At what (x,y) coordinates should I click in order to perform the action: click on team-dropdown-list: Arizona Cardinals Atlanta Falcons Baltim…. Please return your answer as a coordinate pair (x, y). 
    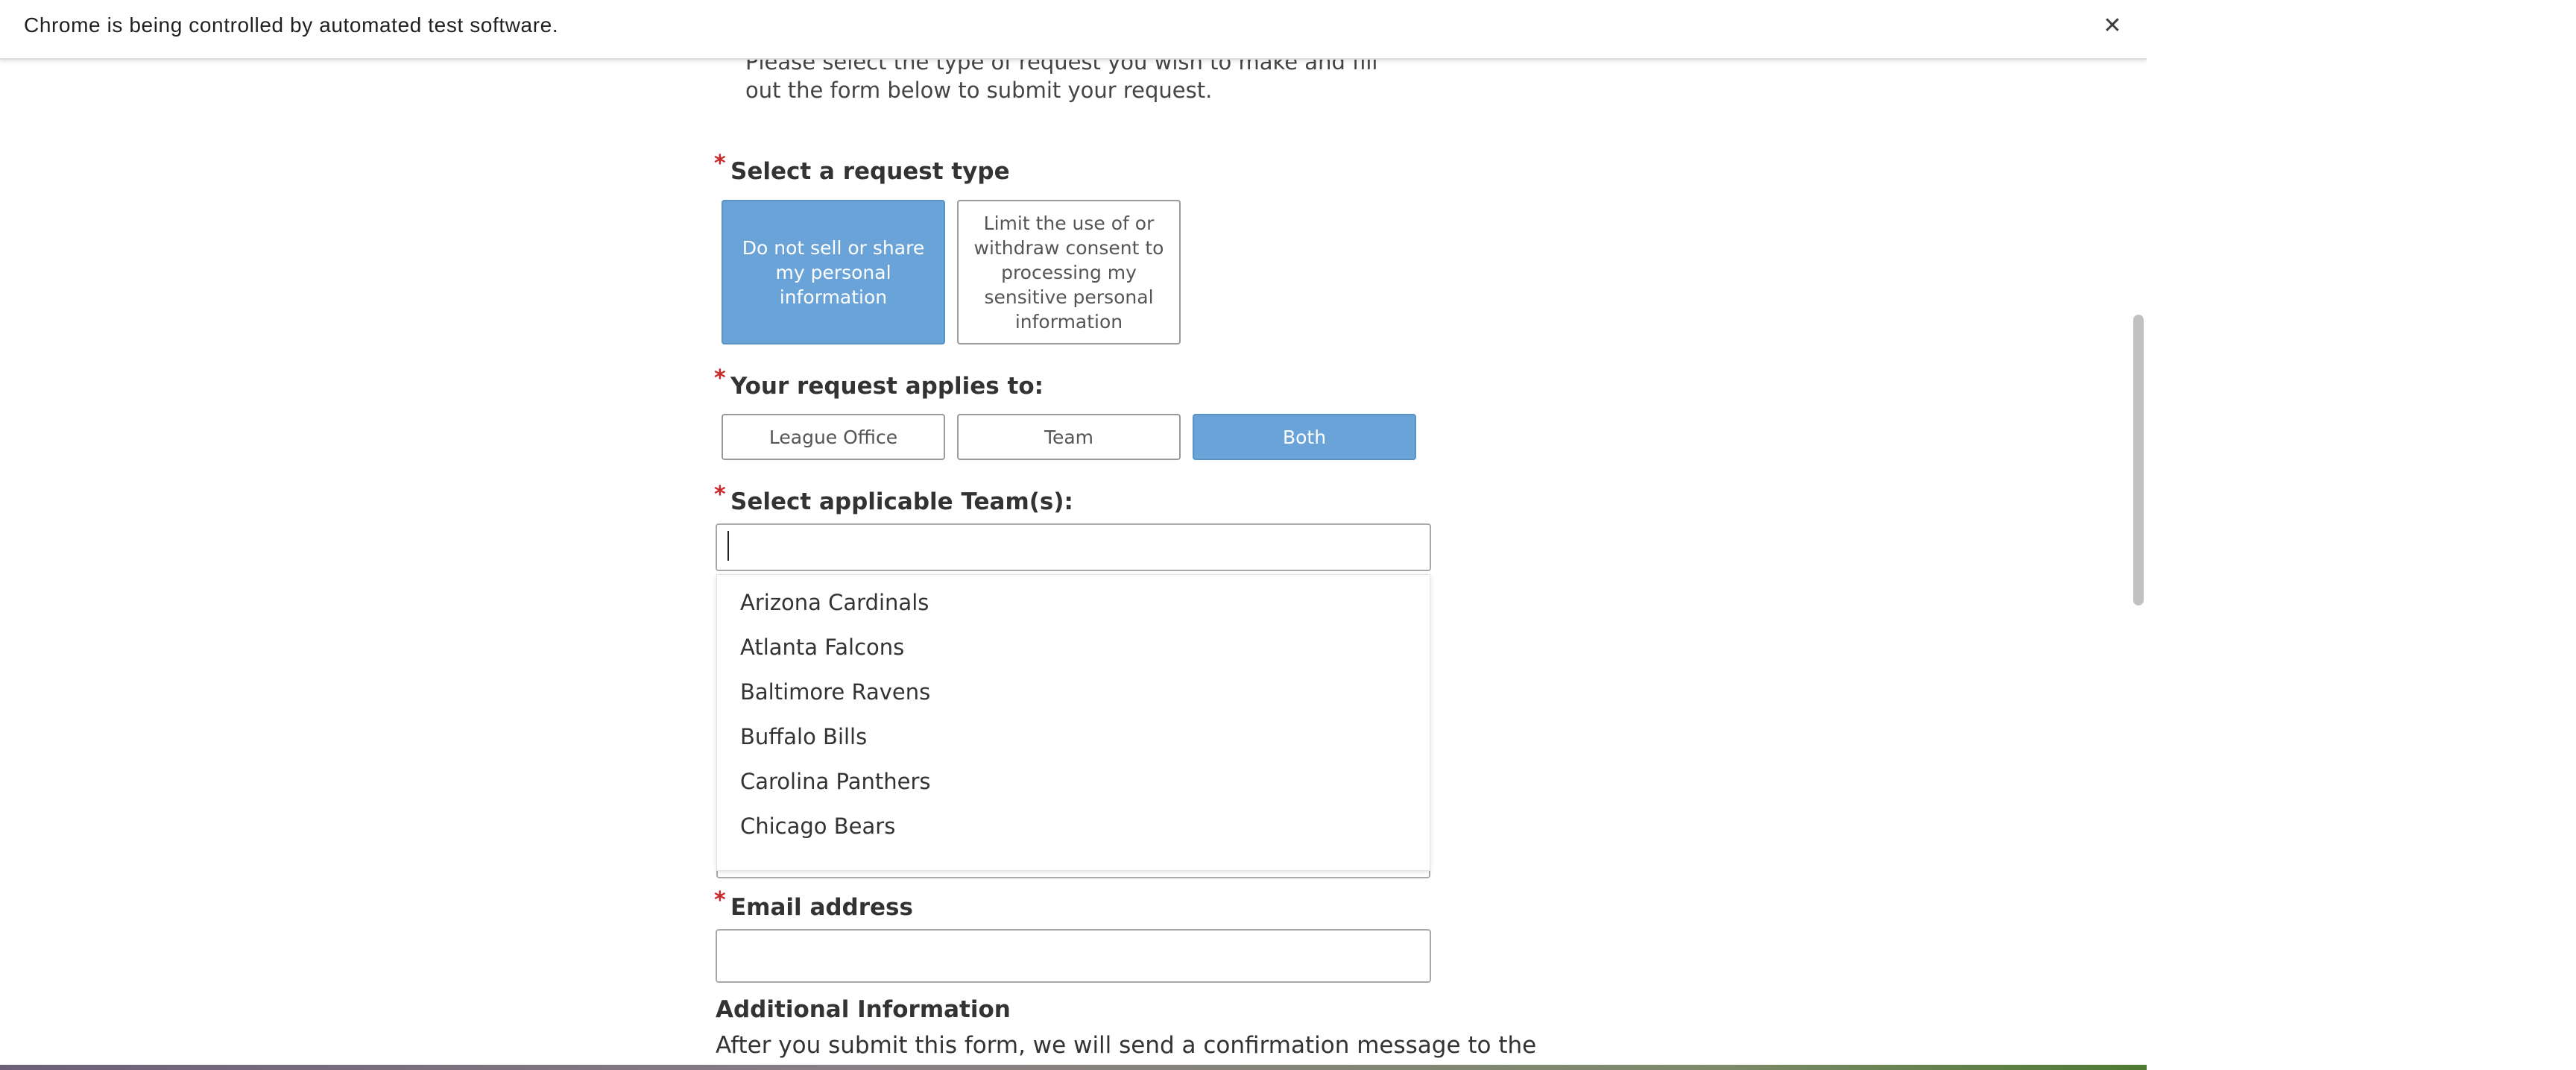
    Looking at the image, I should click on (1073, 723).